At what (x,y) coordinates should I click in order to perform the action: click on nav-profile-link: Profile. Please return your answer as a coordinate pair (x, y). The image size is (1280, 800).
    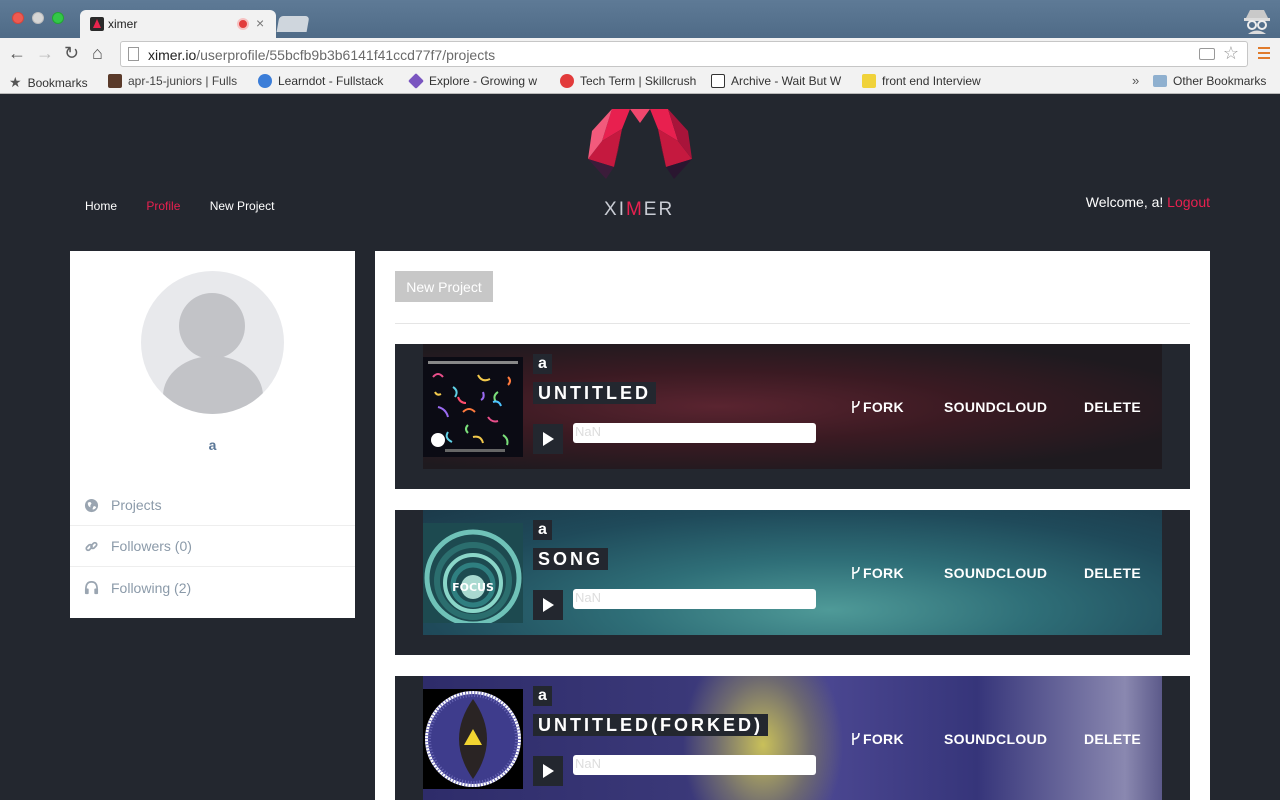
    Looking at the image, I should click on (163, 206).